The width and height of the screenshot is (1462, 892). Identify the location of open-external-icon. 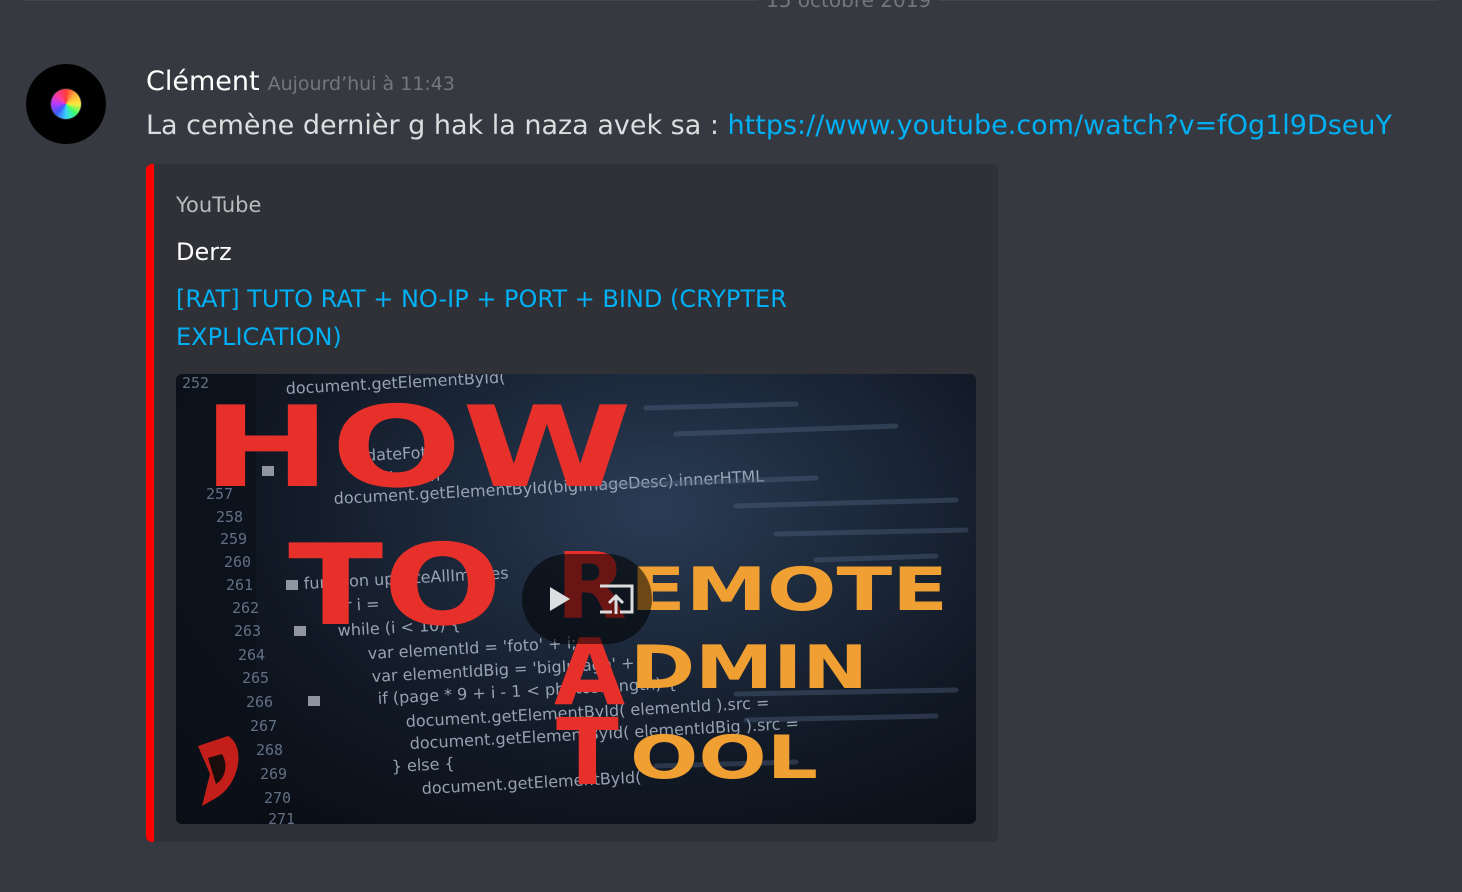
(616, 599).